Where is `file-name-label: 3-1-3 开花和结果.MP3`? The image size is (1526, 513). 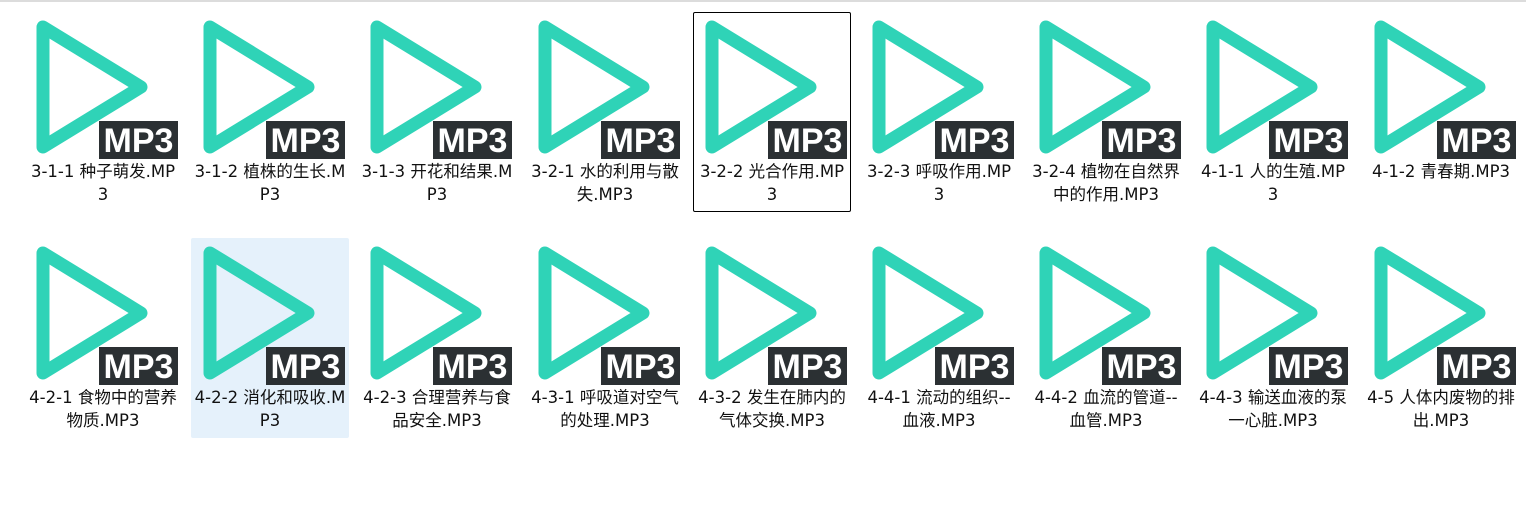 file-name-label: 3-1-3 开花和结果.MP3 is located at coordinates (437, 183).